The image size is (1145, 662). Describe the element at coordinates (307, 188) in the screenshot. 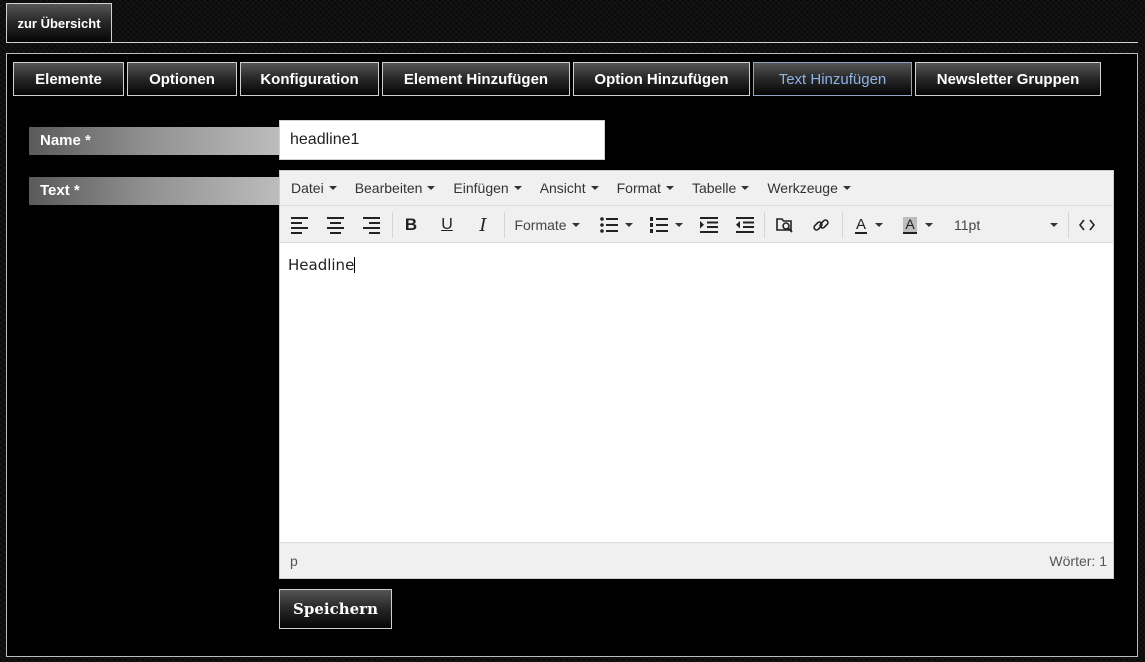

I see `menu-label: Datei` at that location.